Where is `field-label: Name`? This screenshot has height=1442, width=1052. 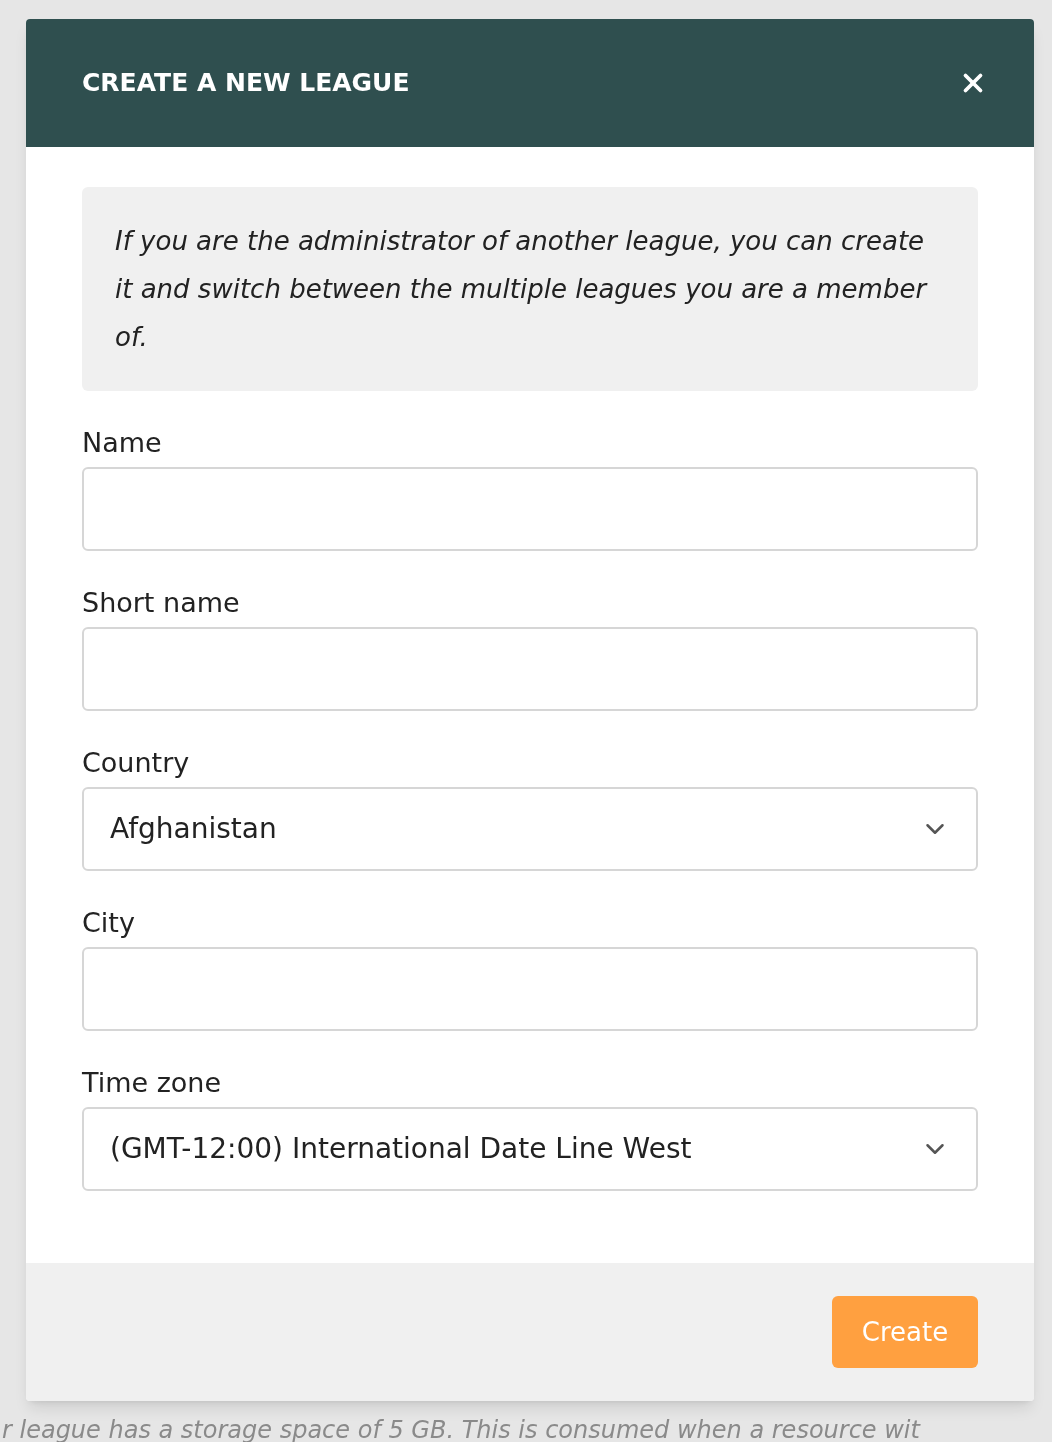 field-label: Name is located at coordinates (122, 443).